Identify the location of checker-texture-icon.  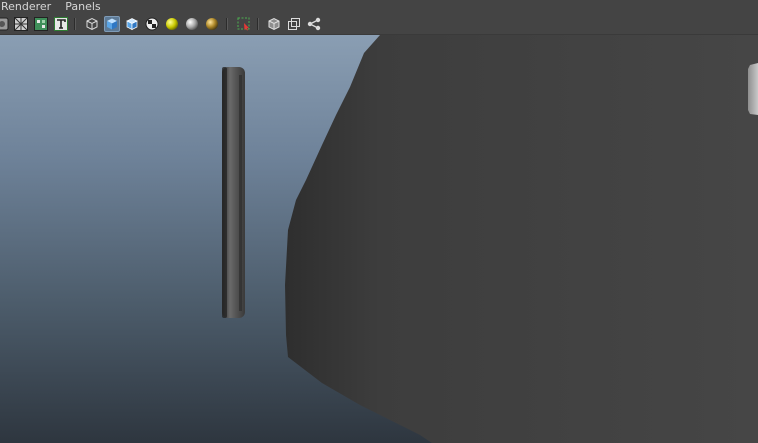
(152, 24).